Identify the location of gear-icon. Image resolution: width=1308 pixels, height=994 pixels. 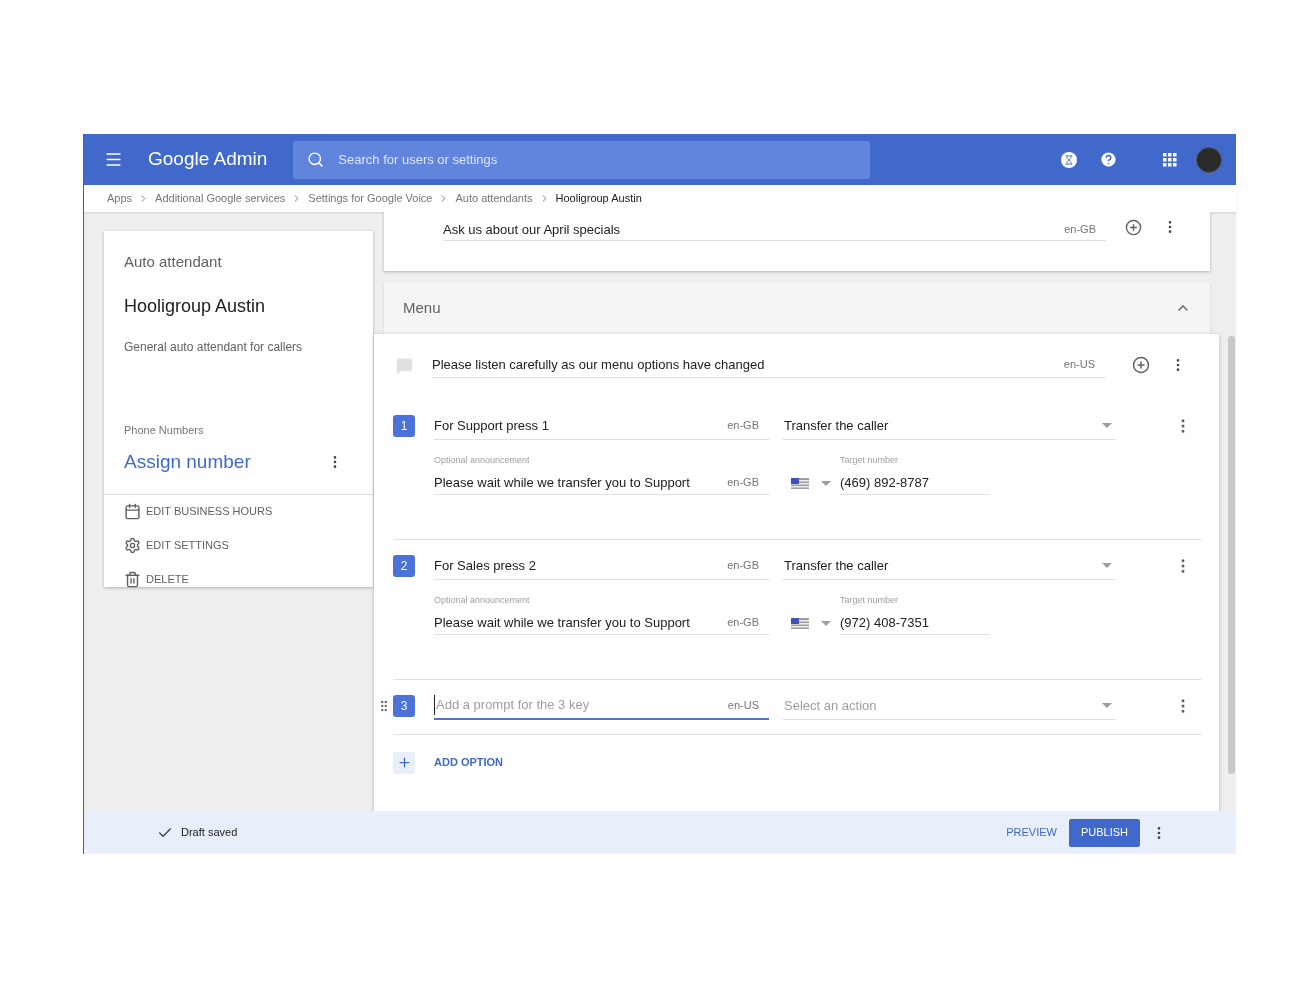
(132, 545).